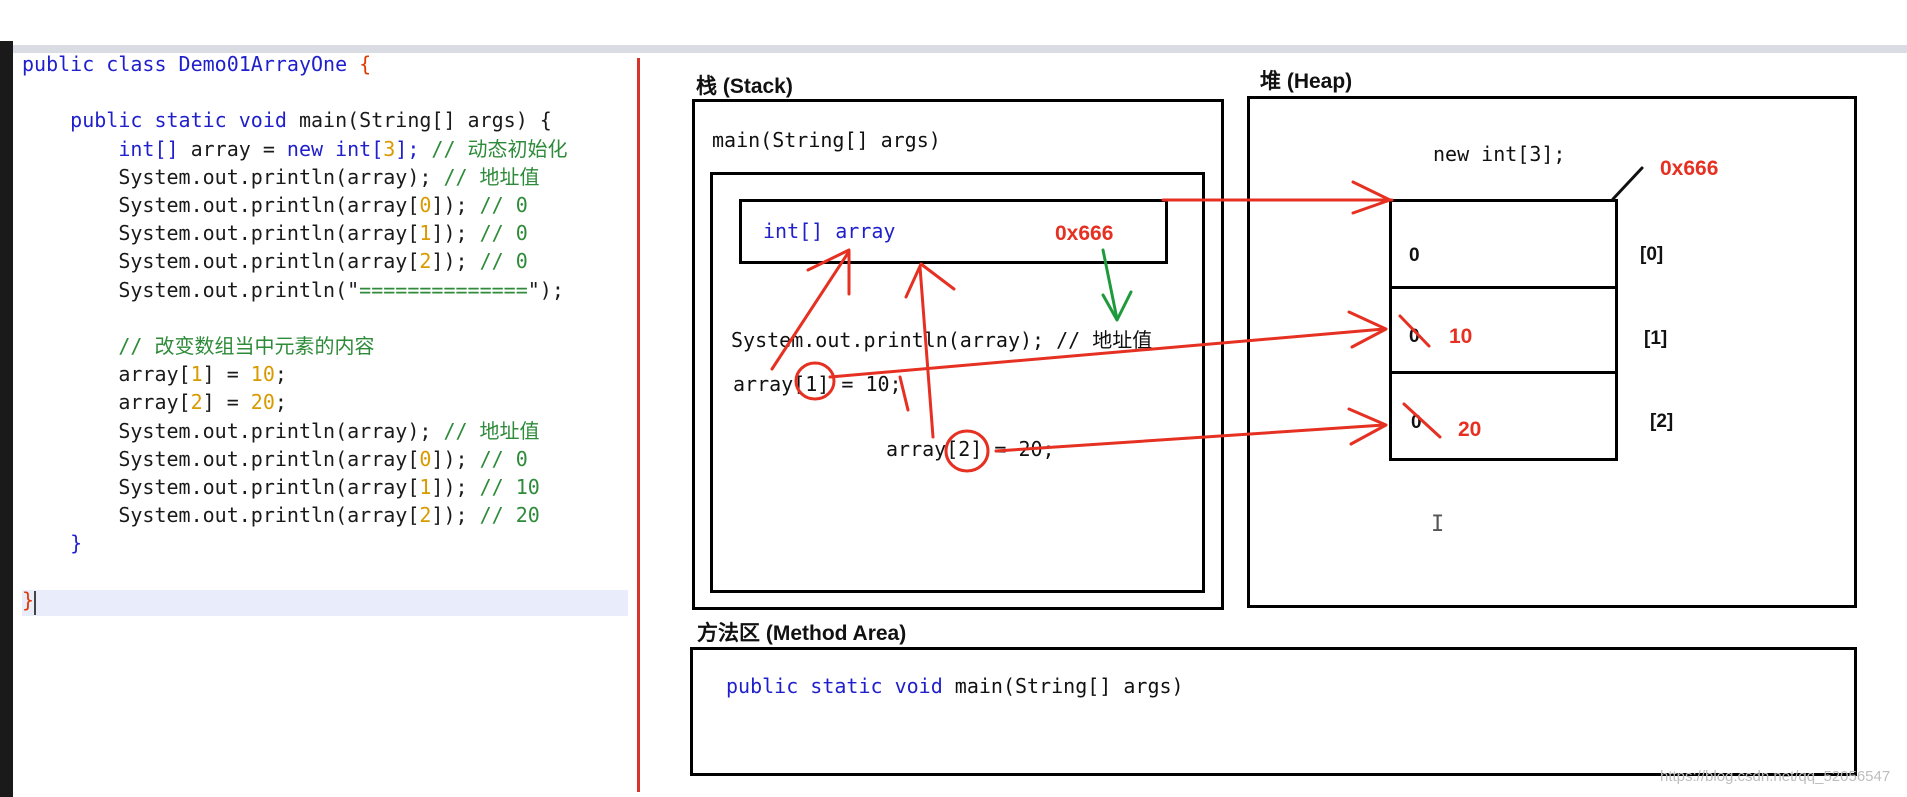 The width and height of the screenshot is (1907, 797). What do you see at coordinates (828, 272) in the screenshot?
I see `arrow-index1-head` at bounding box center [828, 272].